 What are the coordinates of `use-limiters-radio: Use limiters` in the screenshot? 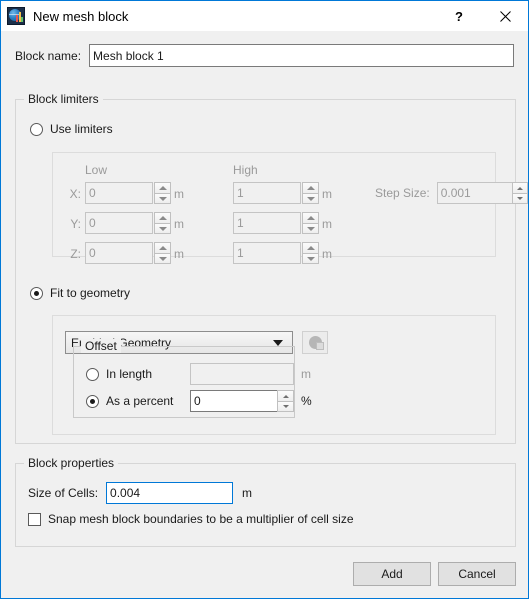 It's located at (71, 129).